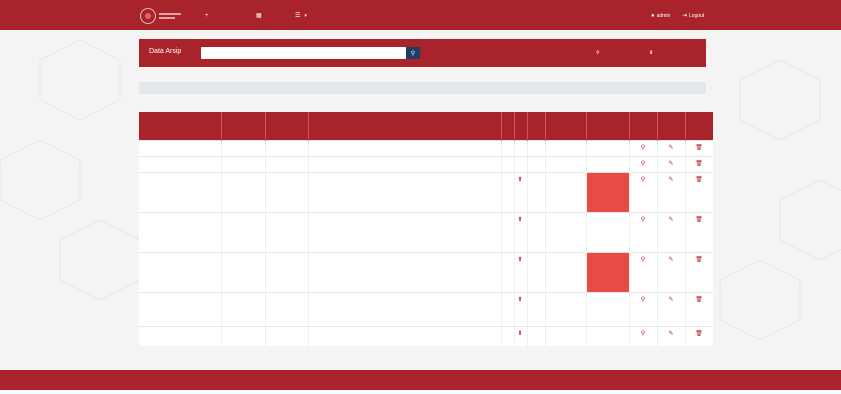  What do you see at coordinates (643, 231) in the screenshot?
I see `action-cell: ⚲` at bounding box center [643, 231].